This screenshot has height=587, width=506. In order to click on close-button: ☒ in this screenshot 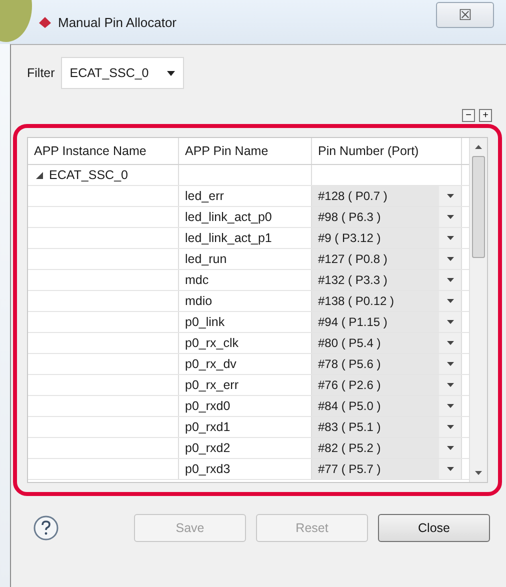, I will do `click(465, 15)`.